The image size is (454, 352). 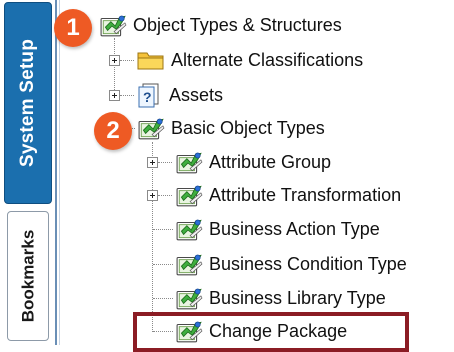 What do you see at coordinates (152, 237) in the screenshot?
I see `tree-guide-basic` at bounding box center [152, 237].